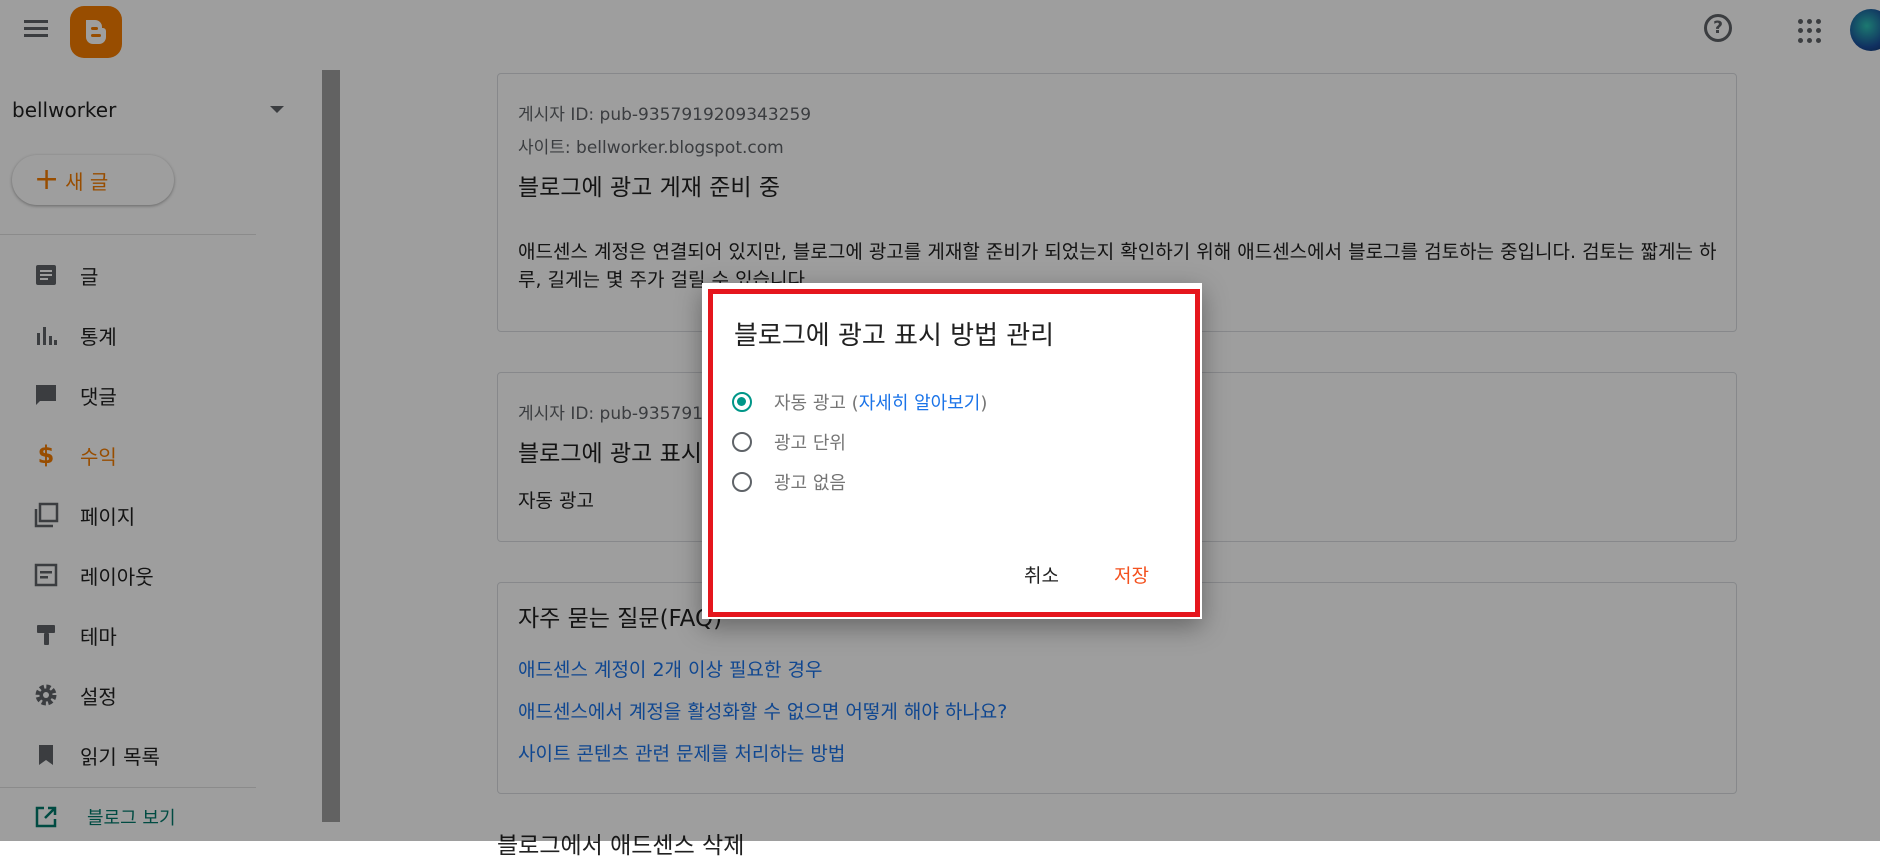 Image resolution: width=1880 pixels, height=860 pixels. I want to click on radio-checked-icon, so click(742, 402).